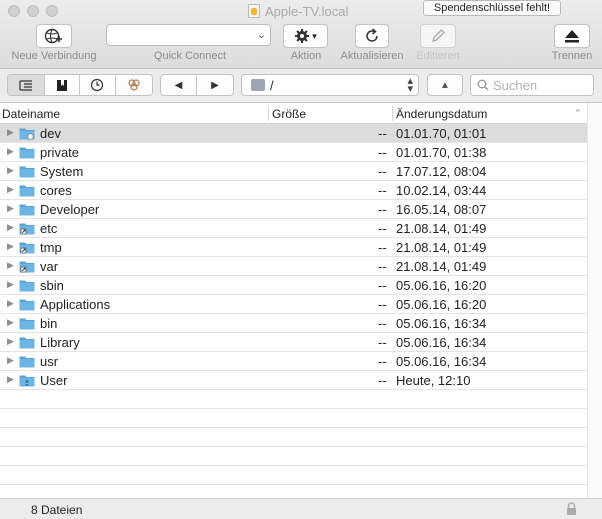  Describe the element at coordinates (441, 228) in the screenshot. I see `file-modified-date: 21.08.14, 01:49` at that location.